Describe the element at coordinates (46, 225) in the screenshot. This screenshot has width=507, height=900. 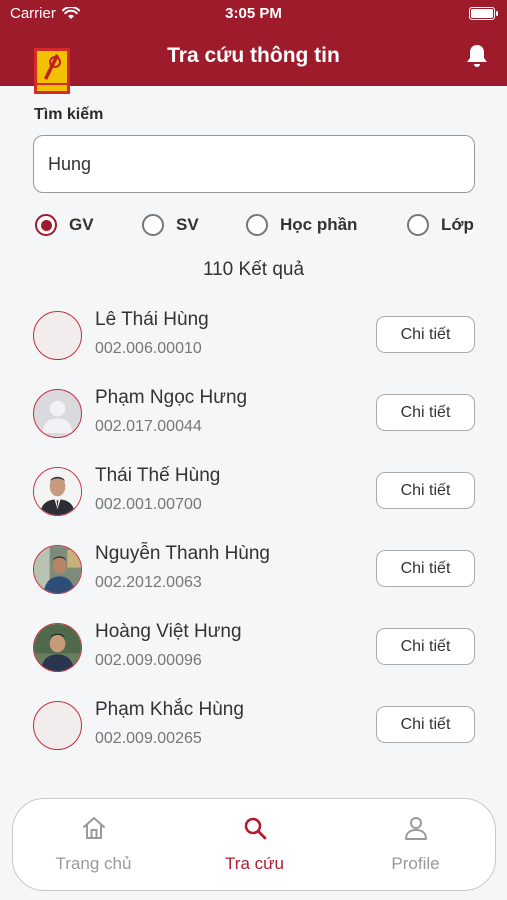
I see `radio-selected-icon` at that location.